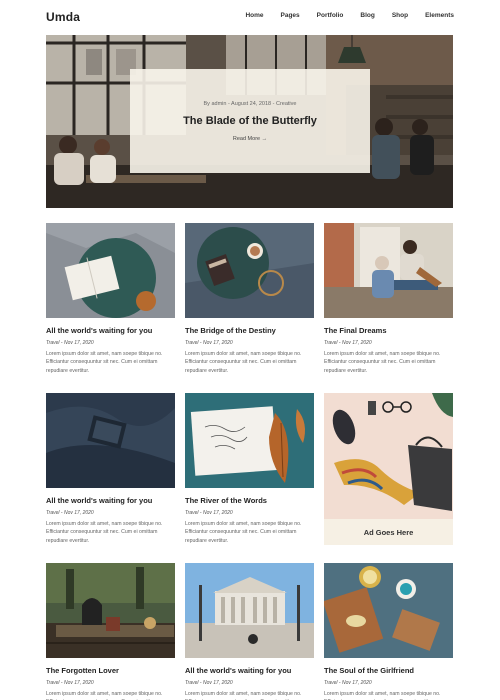 The width and height of the screenshot is (500, 700). I want to click on nav-elements: Elements, so click(439, 15).